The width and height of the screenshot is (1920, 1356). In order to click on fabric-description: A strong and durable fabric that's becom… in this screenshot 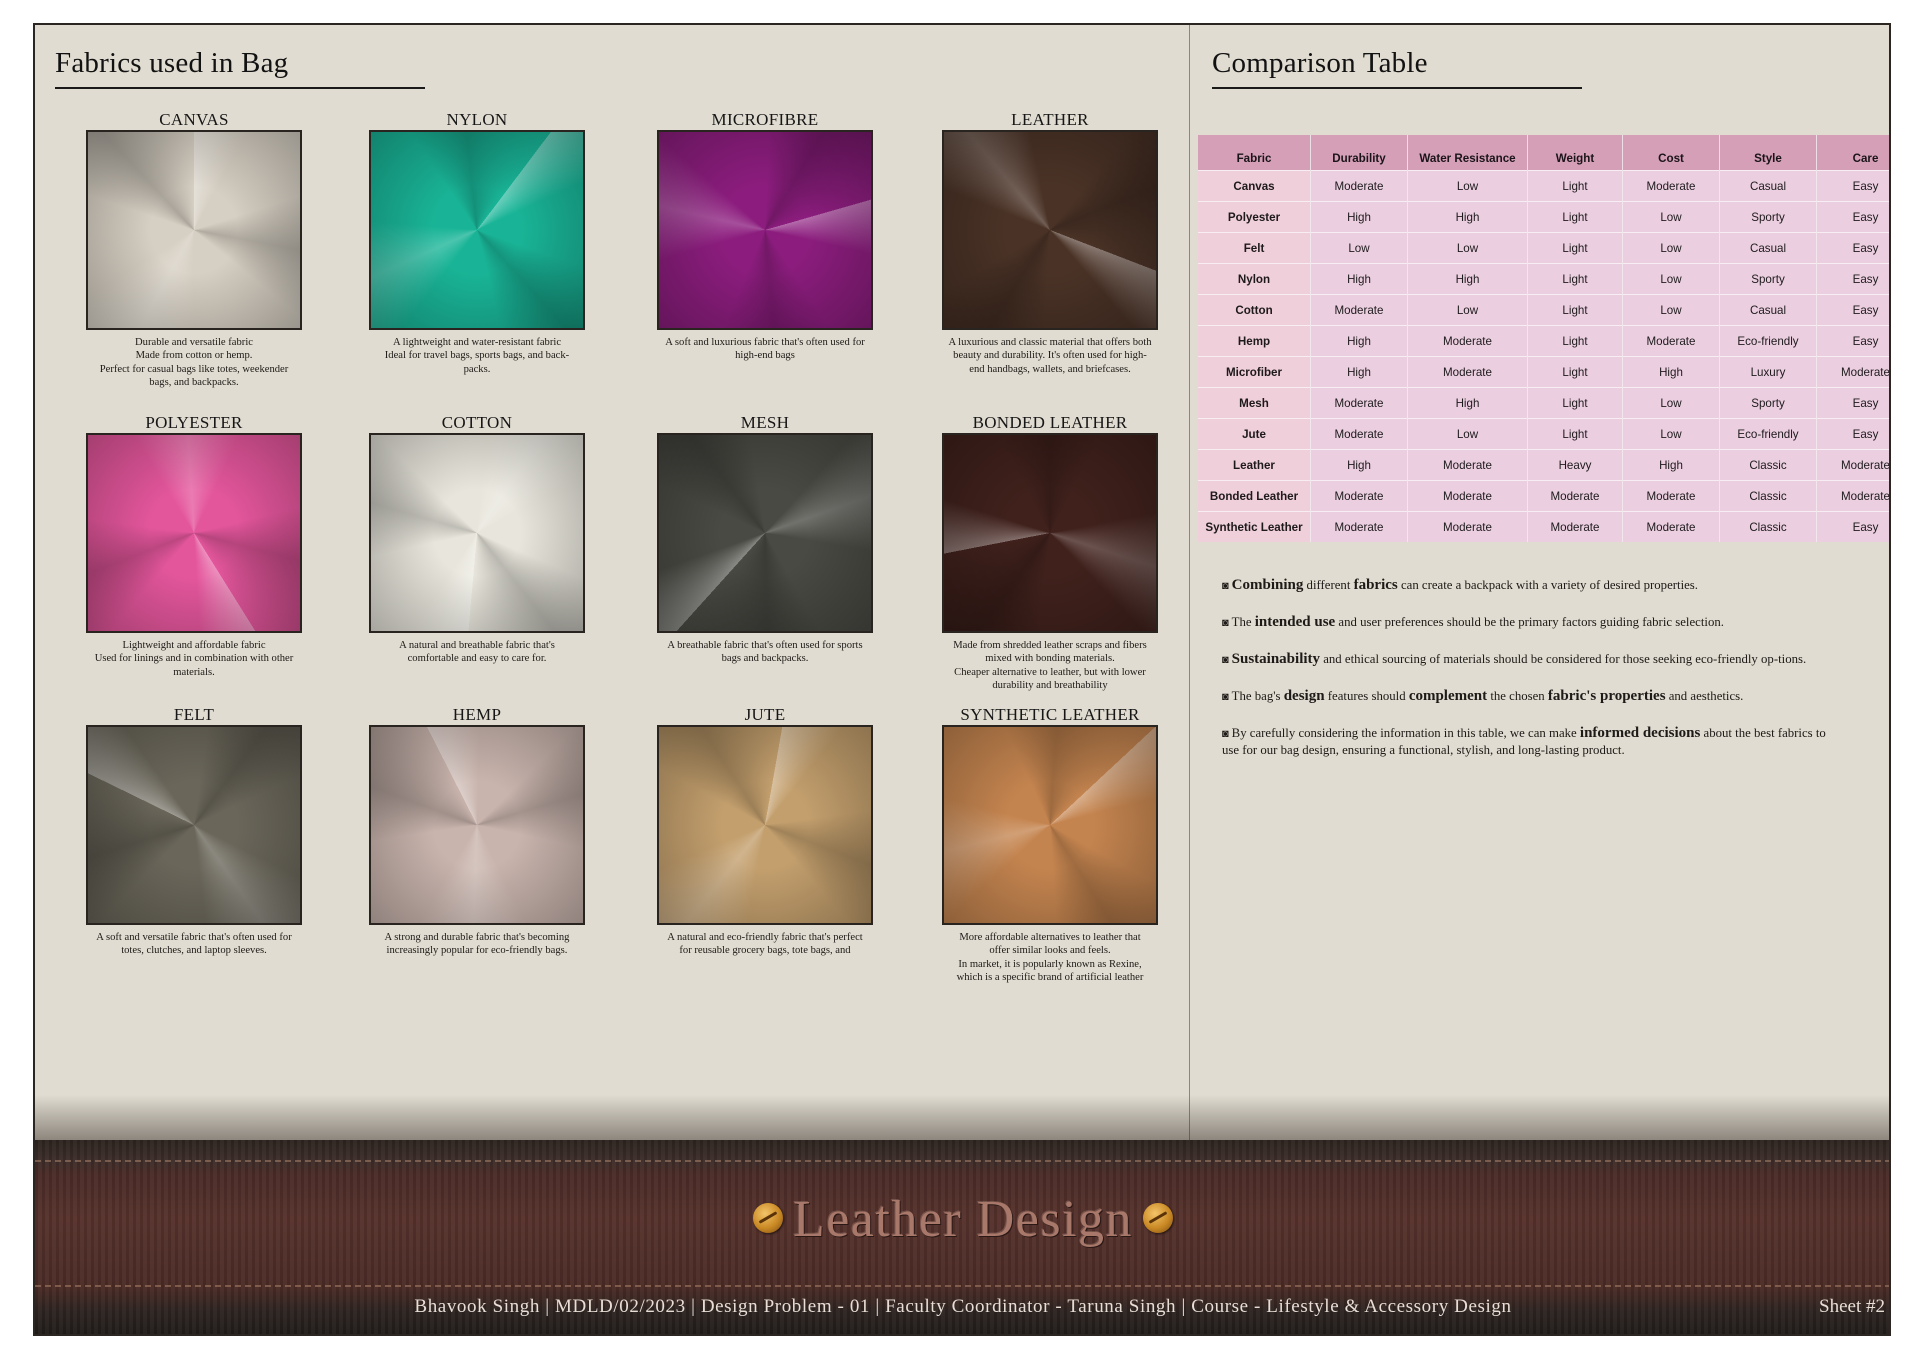, I will do `click(477, 944)`.